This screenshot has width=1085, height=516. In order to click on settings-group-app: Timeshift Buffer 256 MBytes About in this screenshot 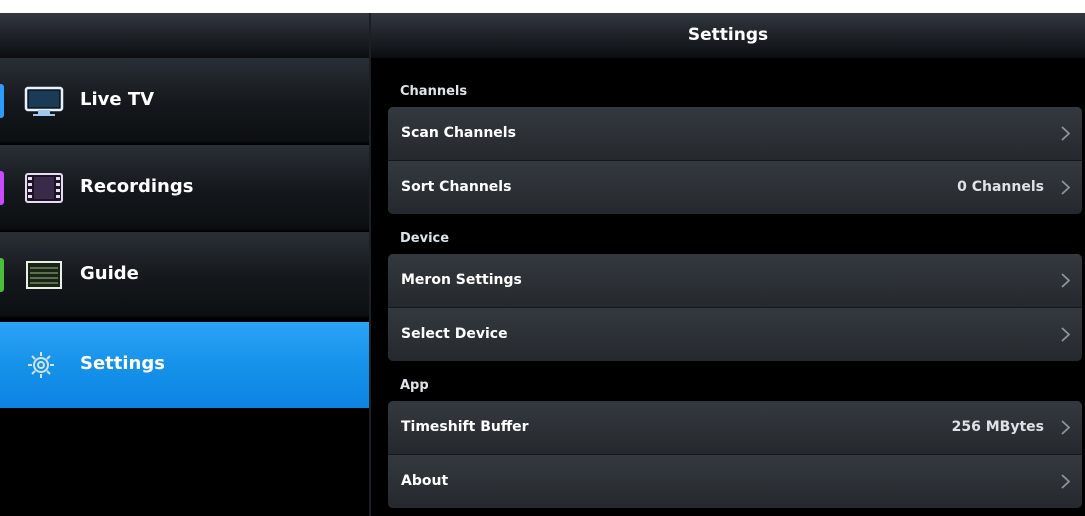, I will do `click(735, 454)`.